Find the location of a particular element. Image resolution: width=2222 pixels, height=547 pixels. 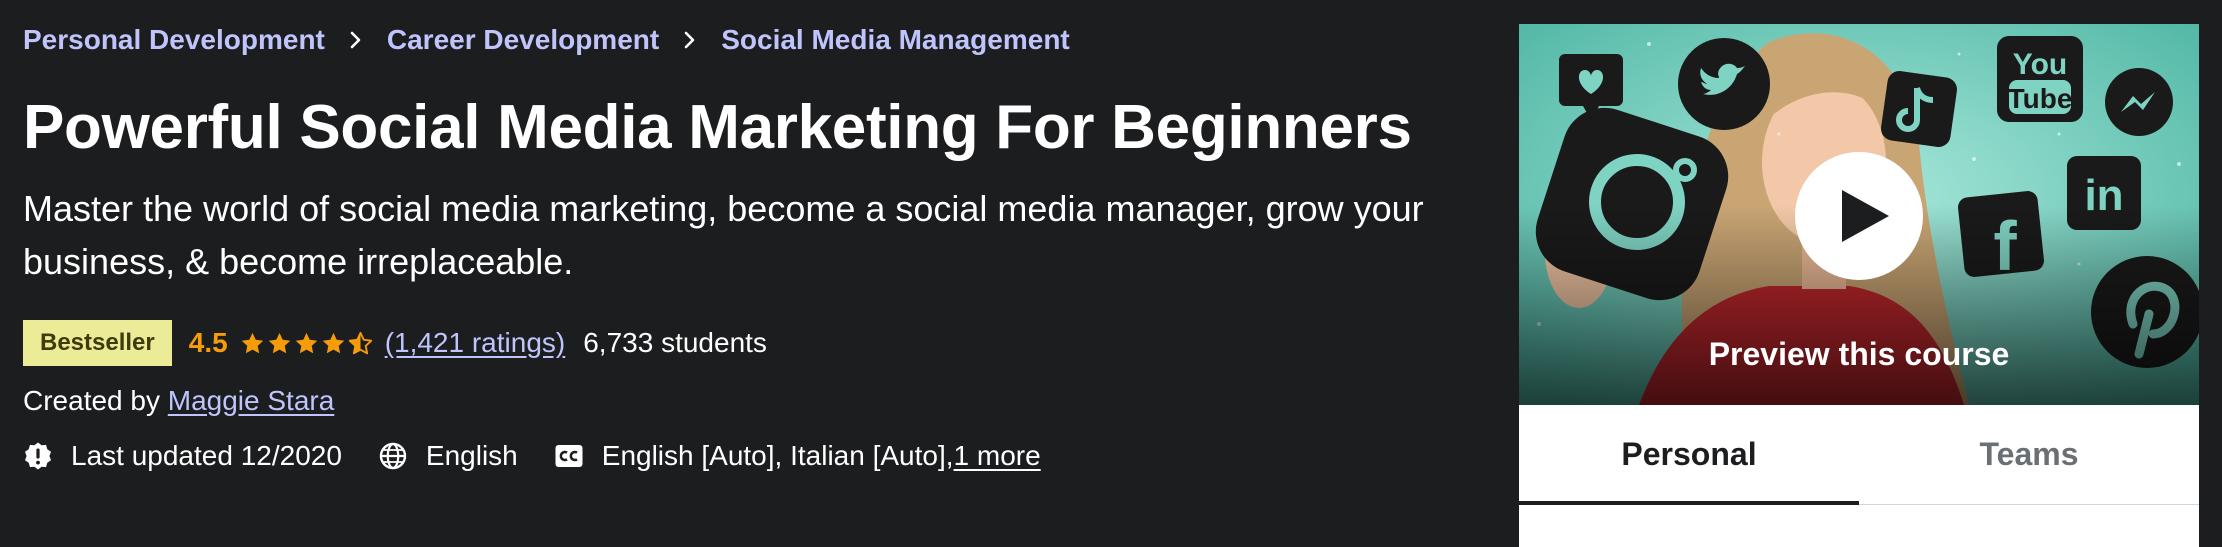

star-rating is located at coordinates (307, 343).